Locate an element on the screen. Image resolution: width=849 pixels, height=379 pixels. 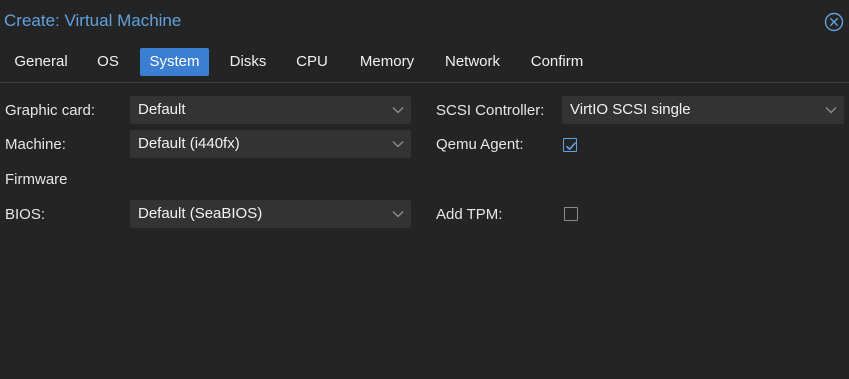
window-titlebar: Create: Virtual Machine is located at coordinates (424, 21).